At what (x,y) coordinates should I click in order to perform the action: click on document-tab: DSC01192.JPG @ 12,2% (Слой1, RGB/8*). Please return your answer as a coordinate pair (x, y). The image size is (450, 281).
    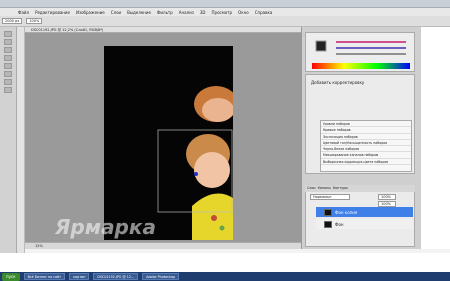
    Looking at the image, I should click on (163, 30).